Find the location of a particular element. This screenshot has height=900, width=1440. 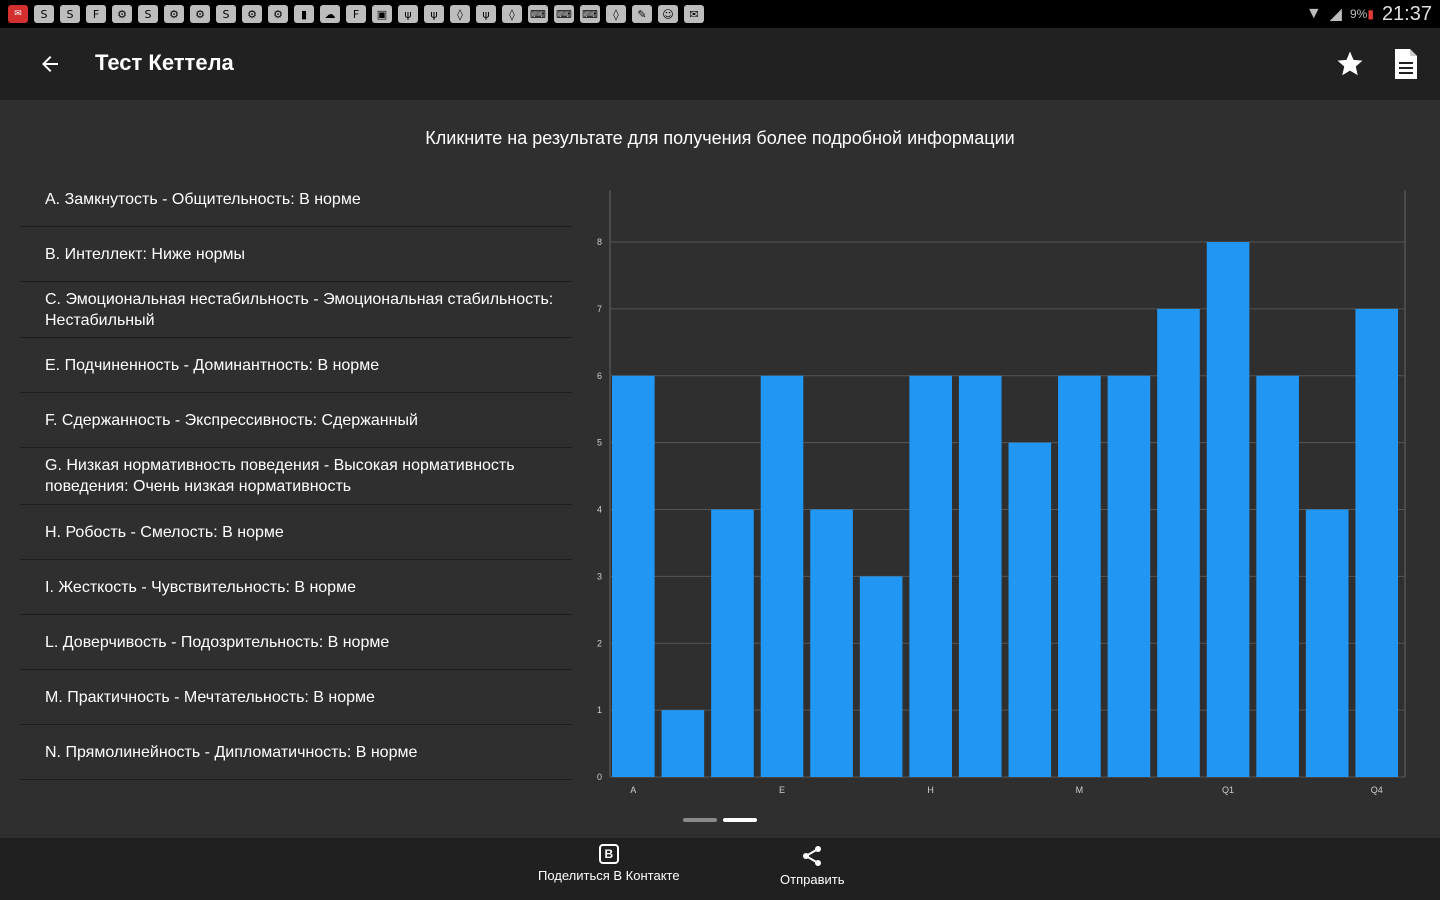

battery-icon: ▮ is located at coordinates (1370, 14).